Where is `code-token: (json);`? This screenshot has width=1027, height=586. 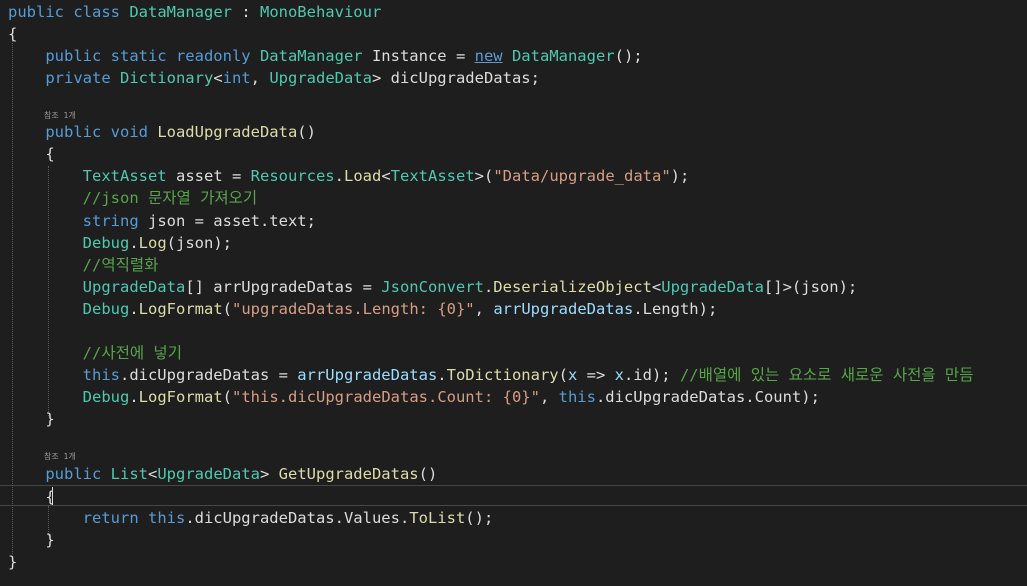
code-token: (json); is located at coordinates (199, 243).